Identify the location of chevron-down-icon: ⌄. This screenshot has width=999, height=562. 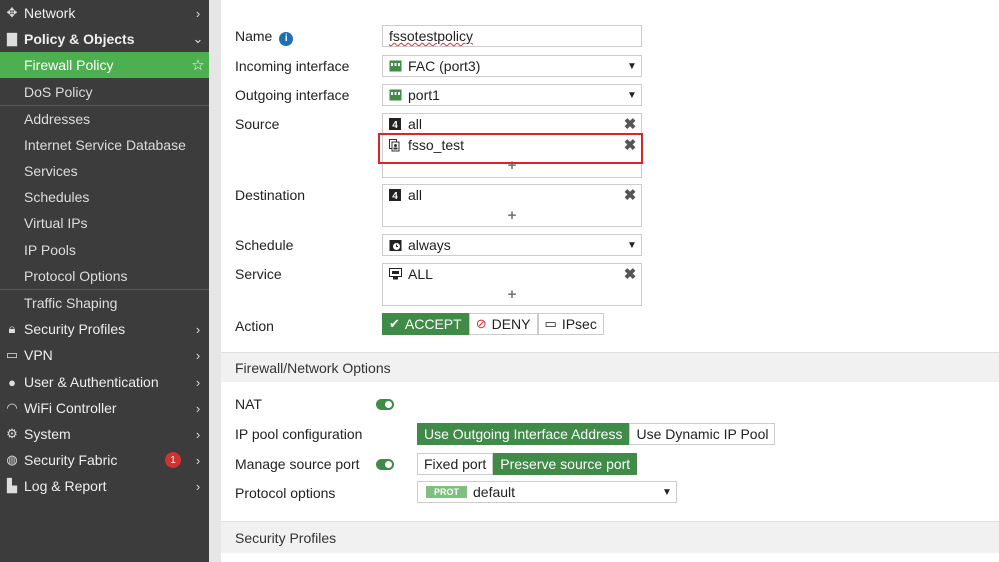
(198, 38).